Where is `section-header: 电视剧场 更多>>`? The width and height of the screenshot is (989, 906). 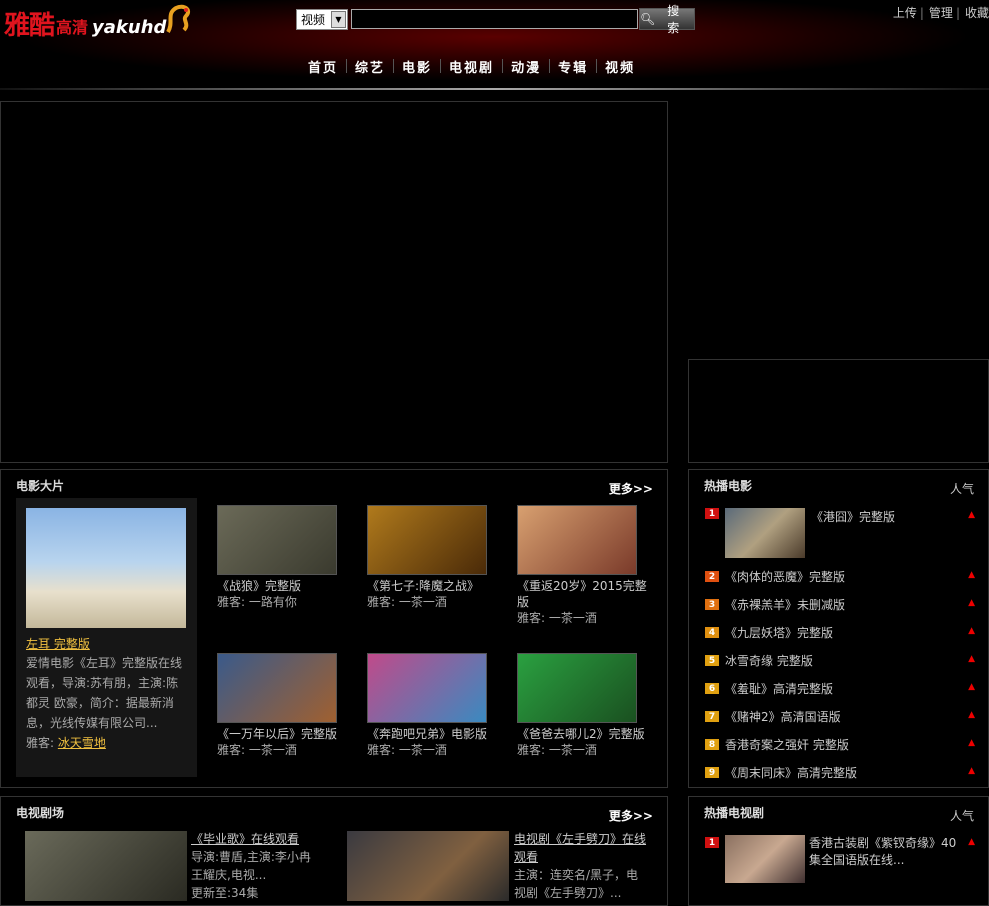
section-header: 电视剧场 更多>> is located at coordinates (334, 811).